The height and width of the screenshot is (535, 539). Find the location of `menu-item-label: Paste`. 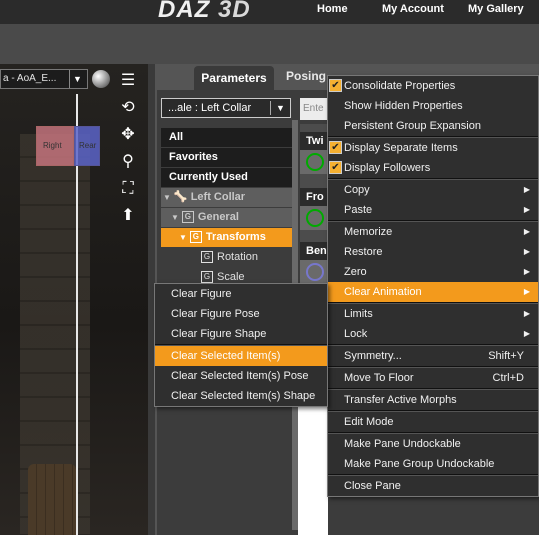

menu-item-label: Paste is located at coordinates (358, 210).